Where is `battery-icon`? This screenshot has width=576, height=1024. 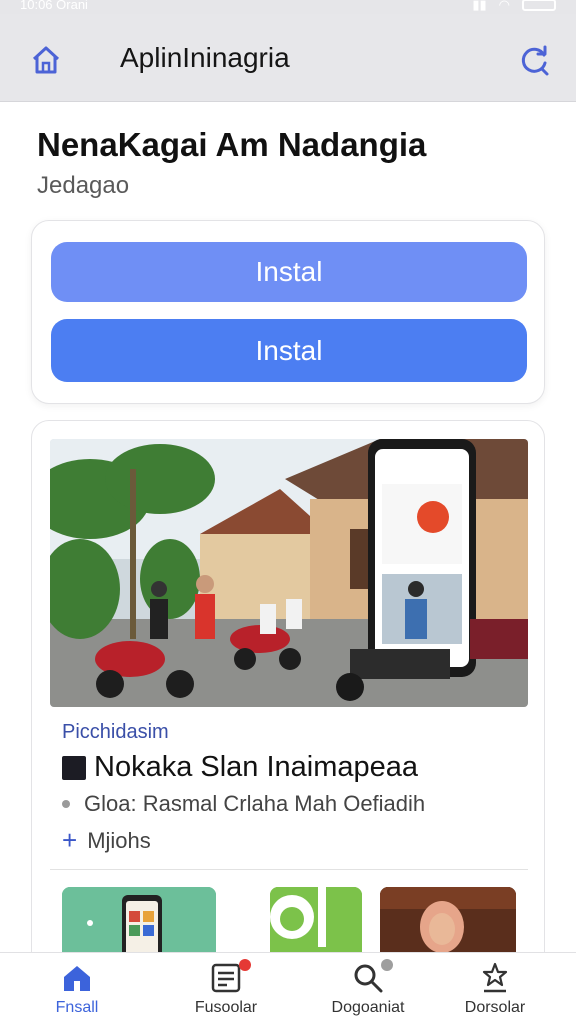
battery-icon is located at coordinates (539, 5).